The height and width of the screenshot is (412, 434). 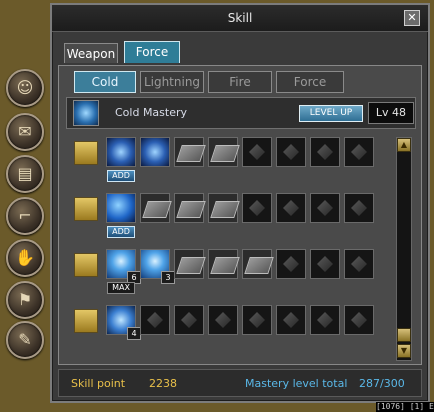 I want to click on mastery-total-label: Mastery level total, so click(x=296, y=383).